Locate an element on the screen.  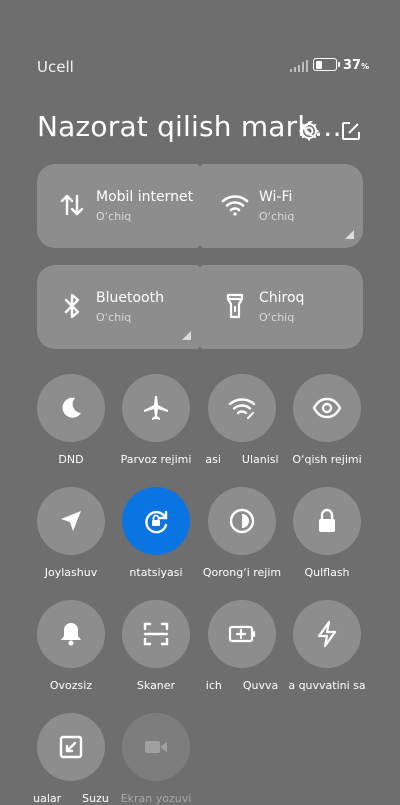
screen-record-icon is located at coordinates (156, 747).